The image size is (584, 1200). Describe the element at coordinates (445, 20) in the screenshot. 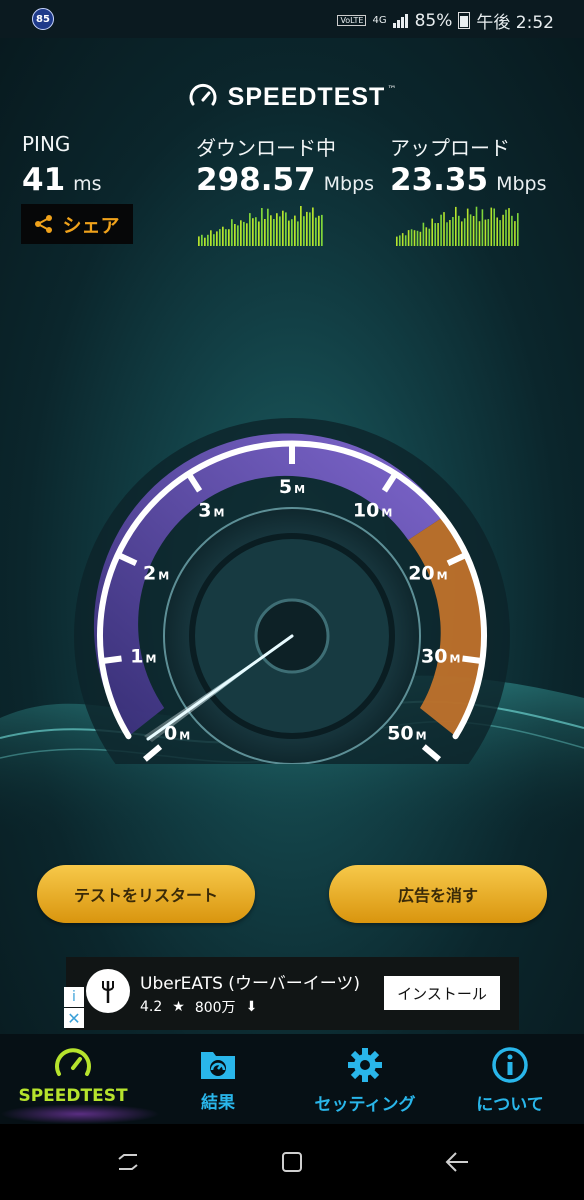

I see `status-icons: VoLTE 4G 85% 午後 2:52` at that location.